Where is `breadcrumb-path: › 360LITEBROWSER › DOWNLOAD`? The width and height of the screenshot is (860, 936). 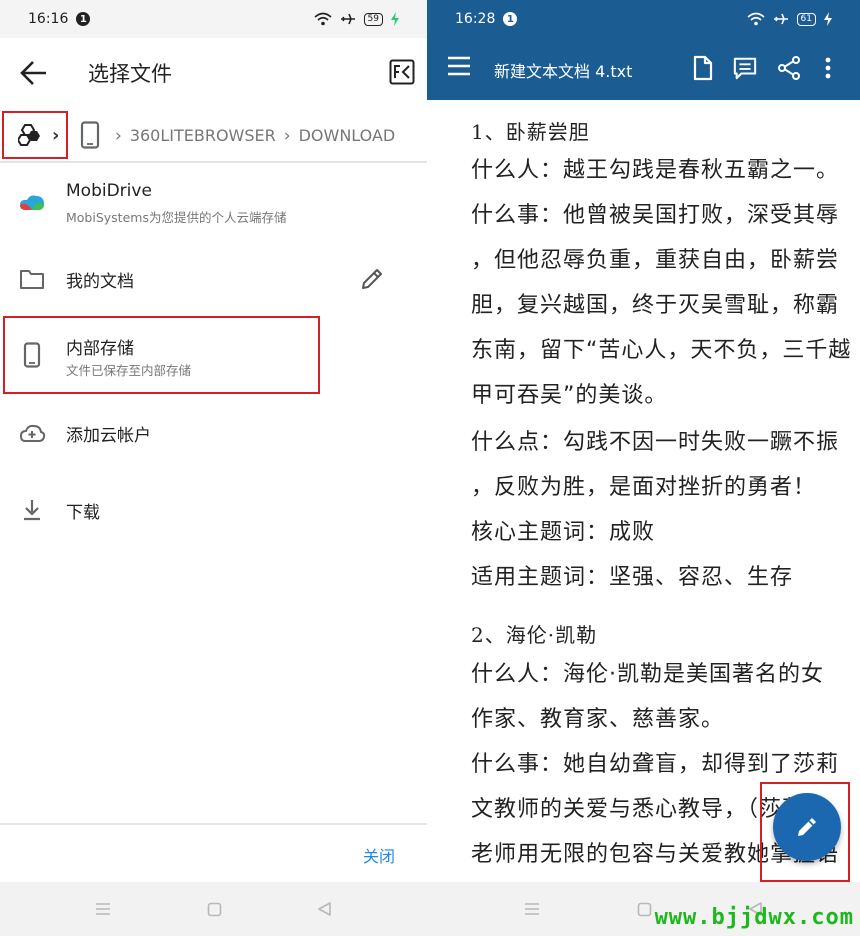
breadcrumb-path: › 360LITEBROWSER › DOWNLOAD is located at coordinates (255, 135).